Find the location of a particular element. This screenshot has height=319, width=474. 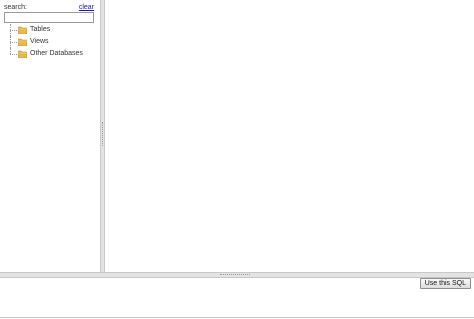

tree-item-views: Views is located at coordinates (53, 42).